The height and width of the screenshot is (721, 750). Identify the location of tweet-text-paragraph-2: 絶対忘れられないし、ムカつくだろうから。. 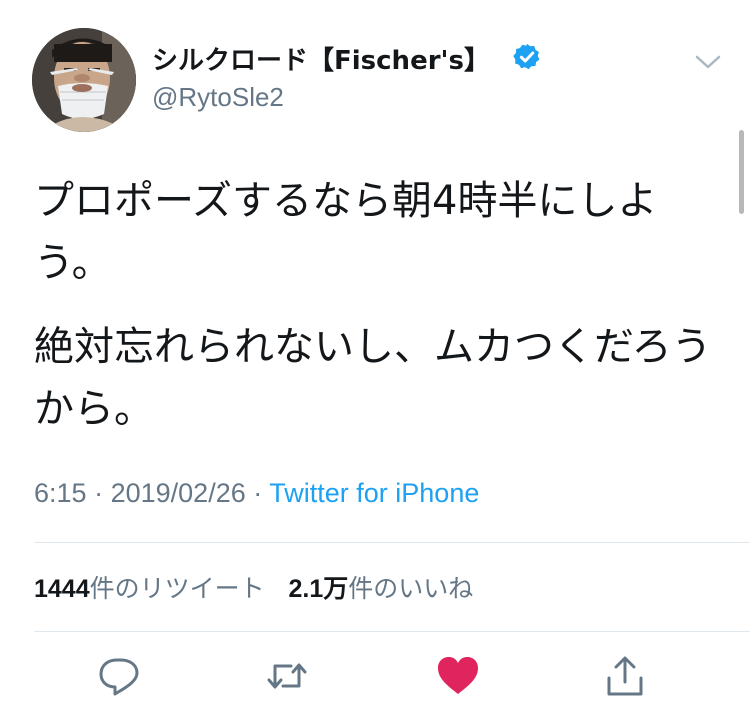
(373, 378).